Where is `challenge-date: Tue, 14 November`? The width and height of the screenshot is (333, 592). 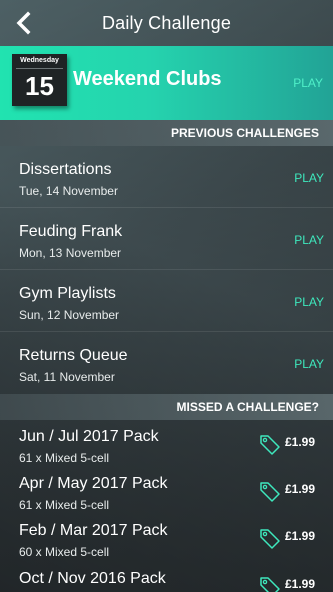 challenge-date: Tue, 14 November is located at coordinates (68, 191).